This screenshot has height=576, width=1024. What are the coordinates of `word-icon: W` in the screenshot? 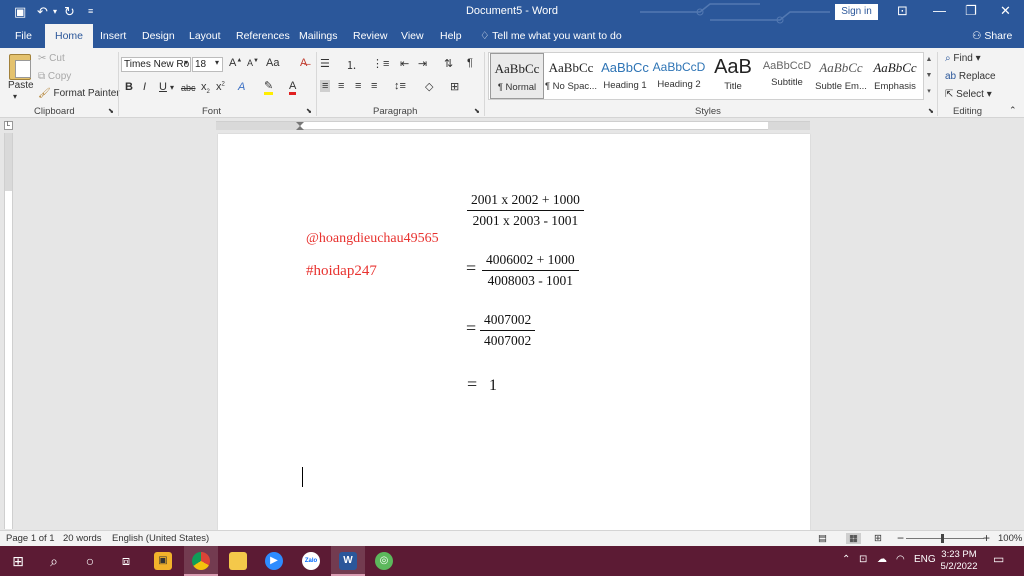 It's located at (348, 561).